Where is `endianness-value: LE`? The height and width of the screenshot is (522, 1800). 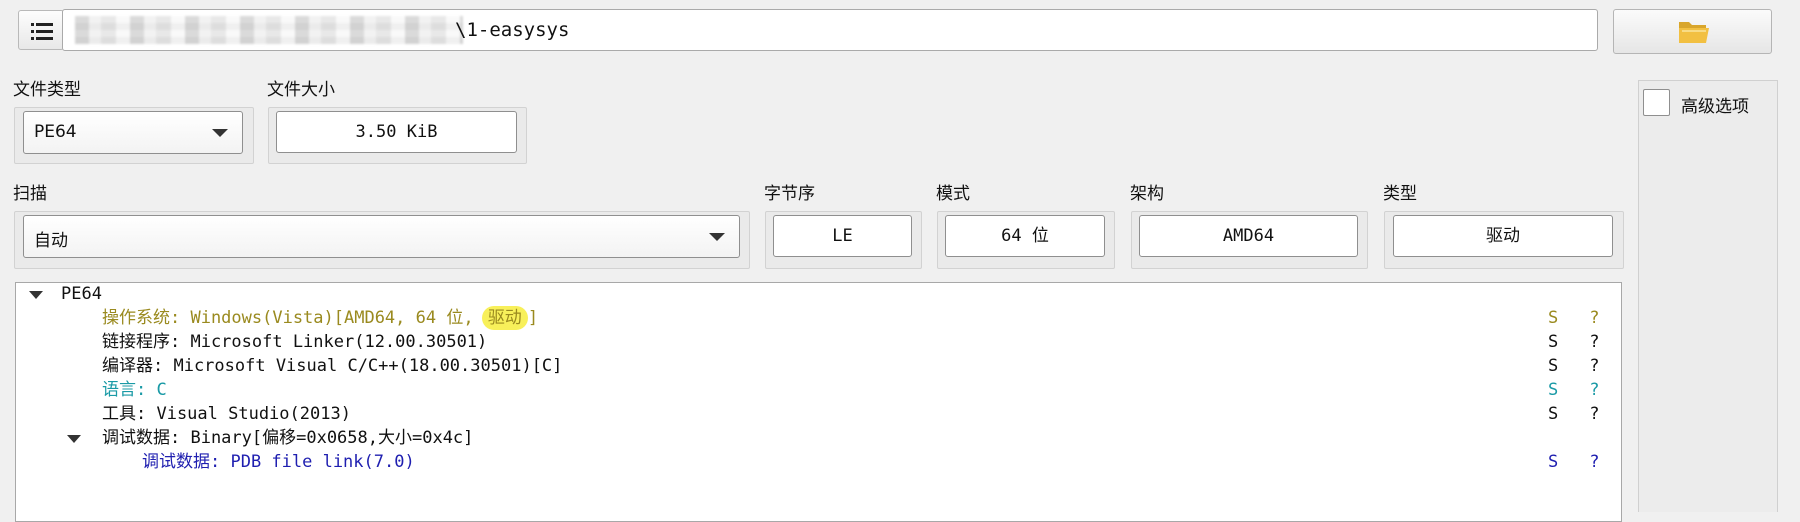 endianness-value: LE is located at coordinates (842, 236).